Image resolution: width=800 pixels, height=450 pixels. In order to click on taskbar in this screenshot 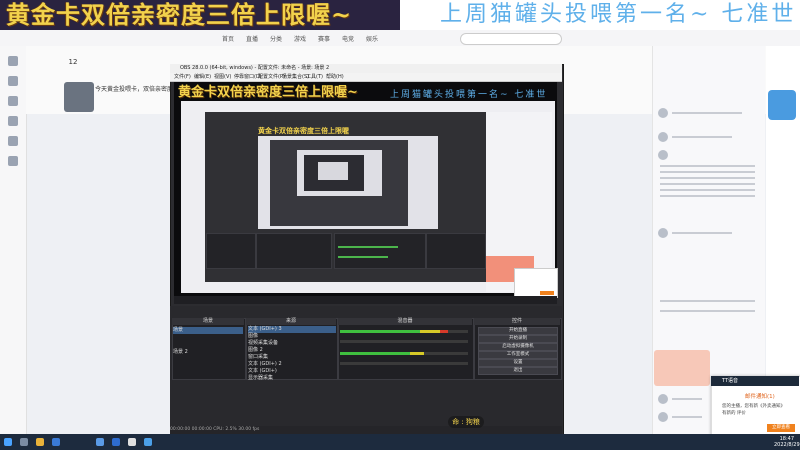, I will do `click(400, 442)`.